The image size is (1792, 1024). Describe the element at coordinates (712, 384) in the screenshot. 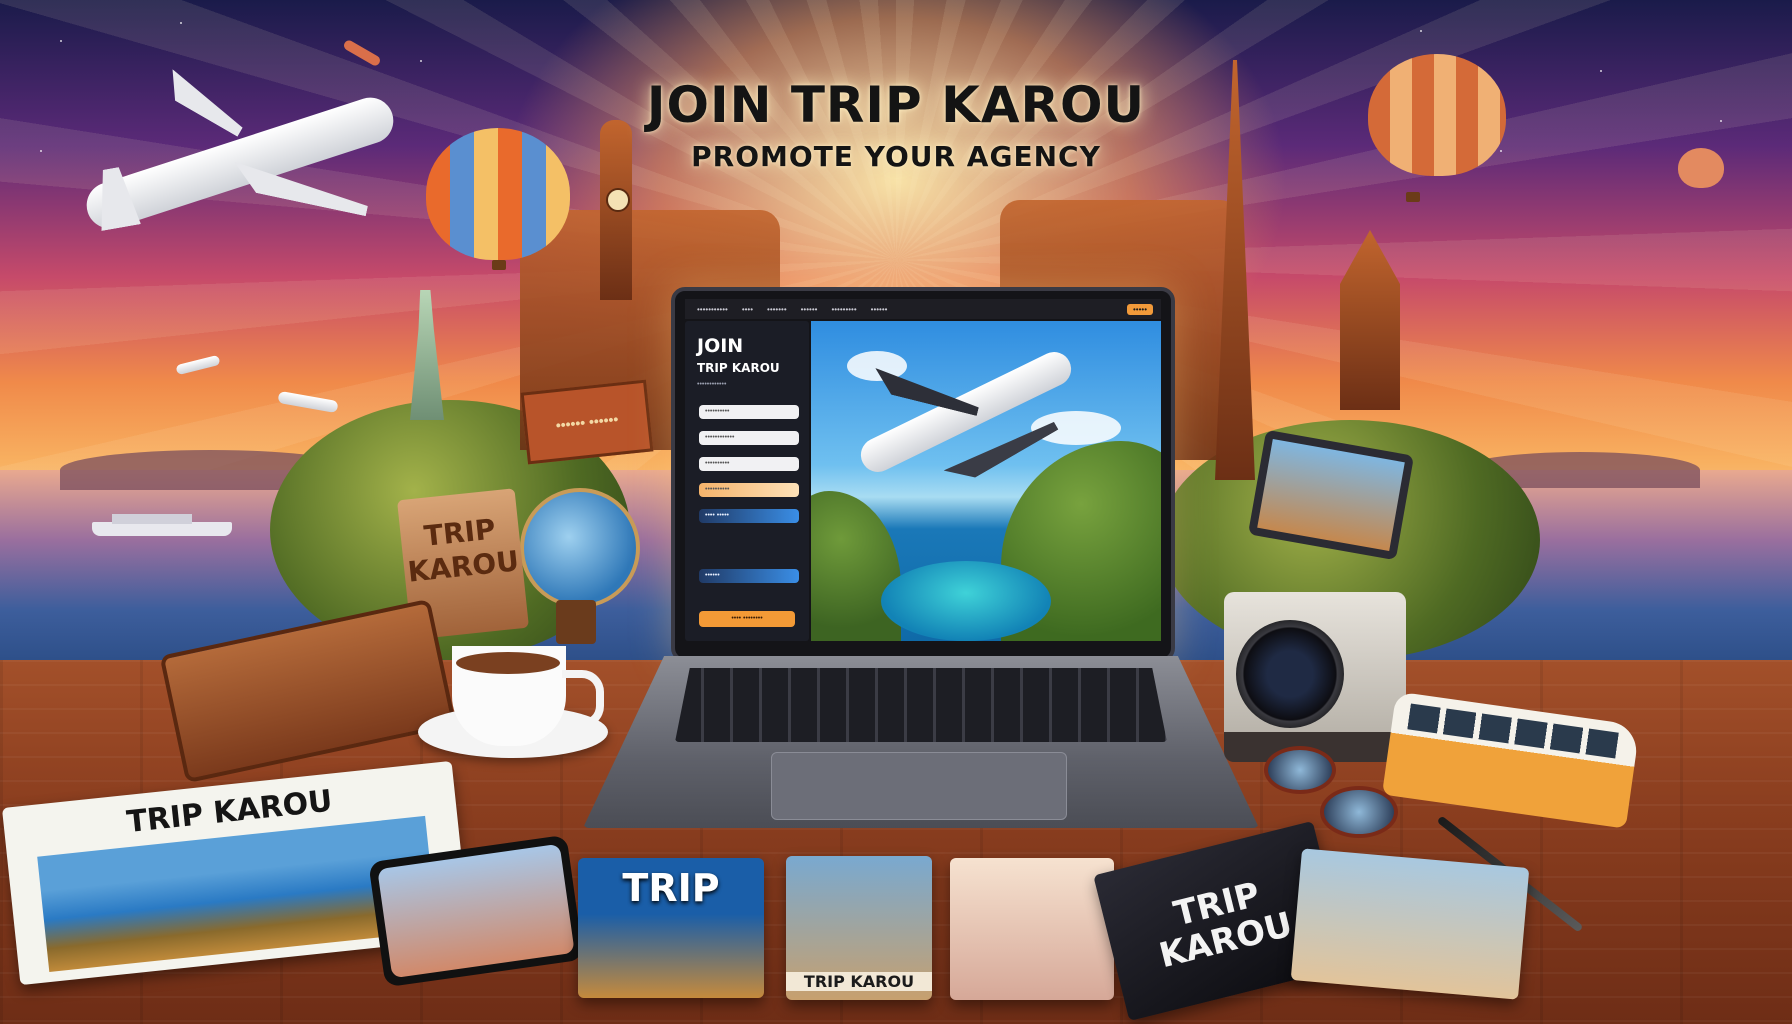

I see `form-caption: ••••••••••••` at that location.